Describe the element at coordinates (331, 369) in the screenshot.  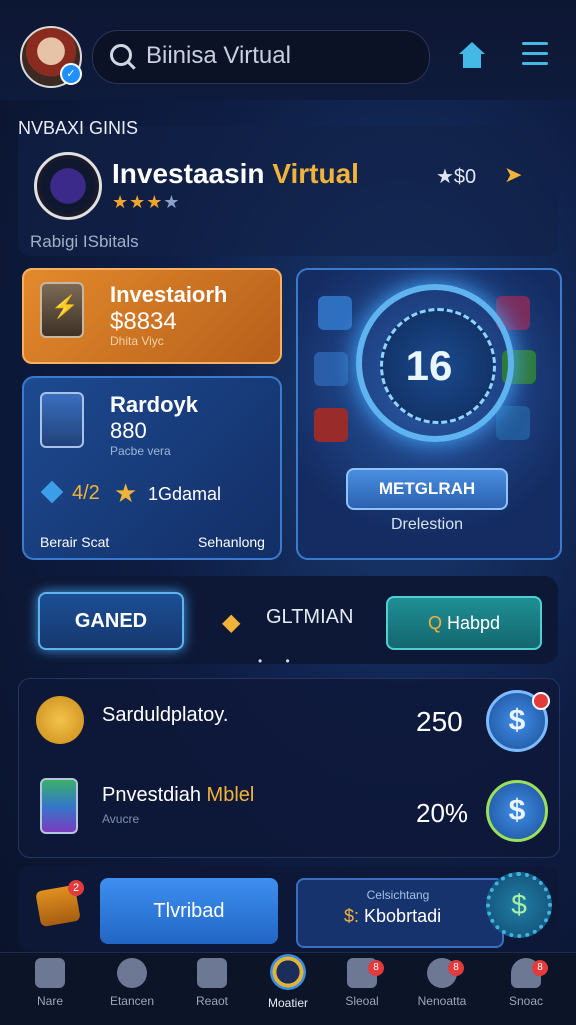
I see `bar-chart-icon` at that location.